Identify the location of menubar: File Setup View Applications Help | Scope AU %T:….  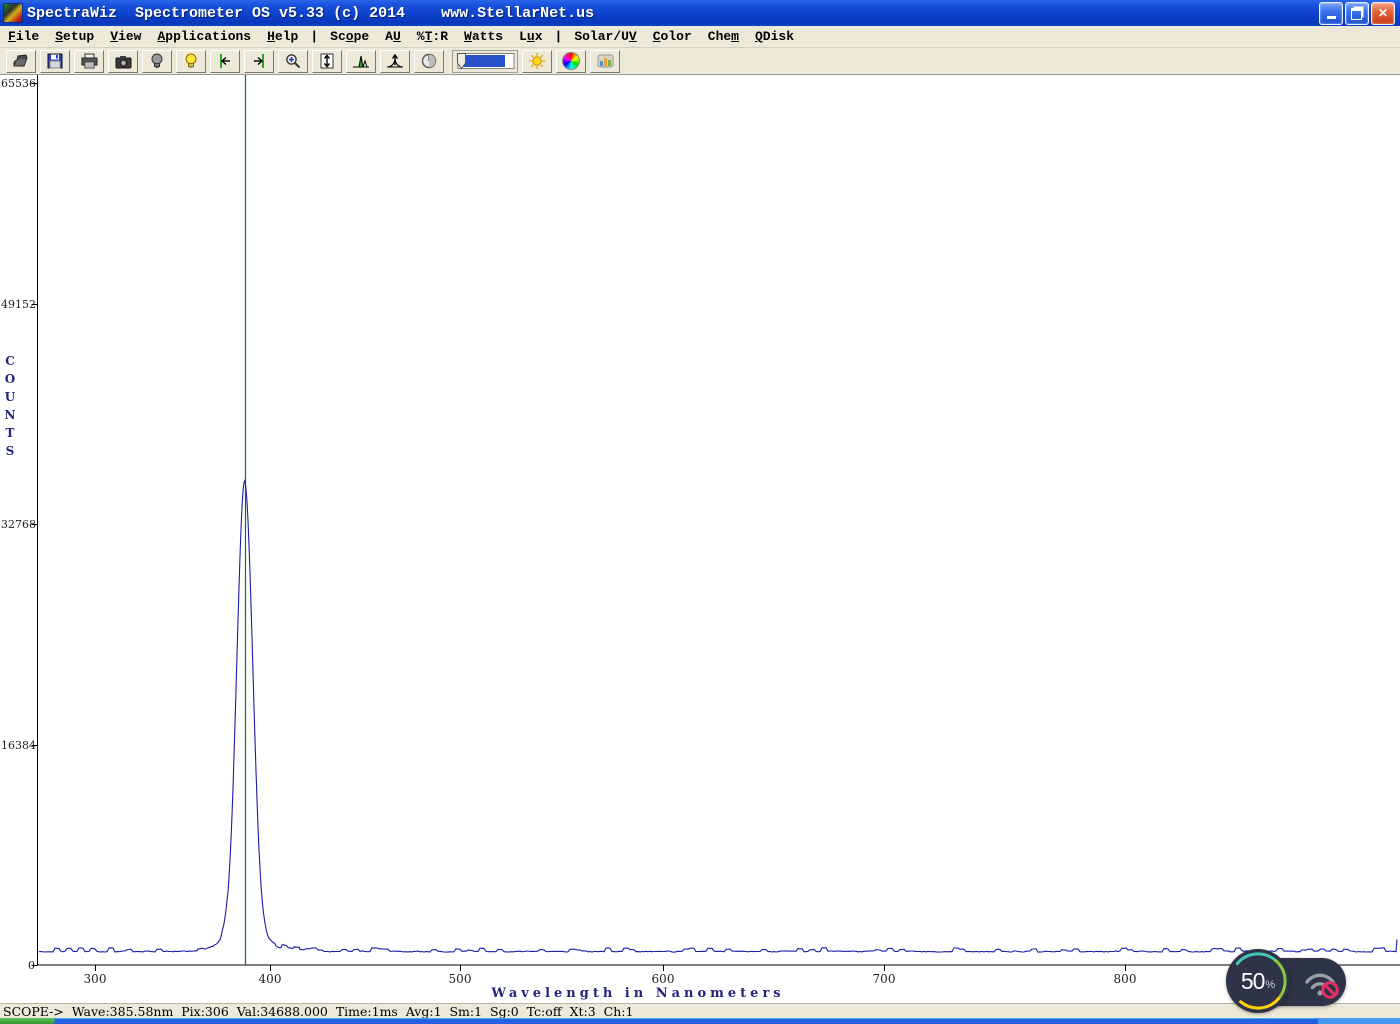
(700, 37).